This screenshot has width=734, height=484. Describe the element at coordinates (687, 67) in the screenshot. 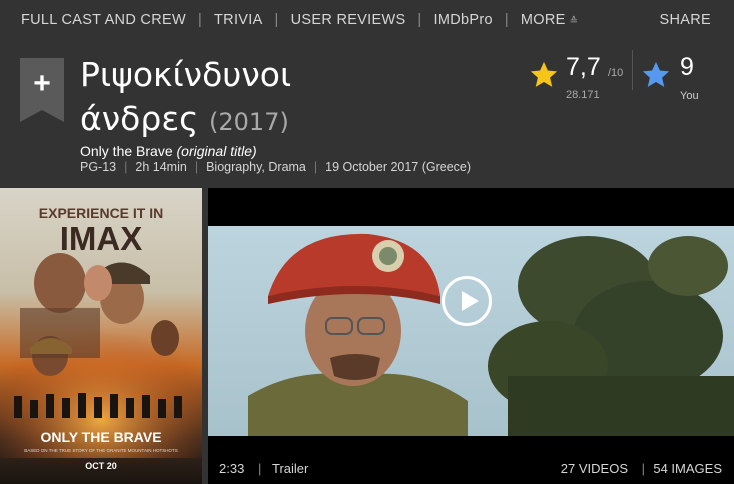

I see `user-rating-value: 9` at that location.